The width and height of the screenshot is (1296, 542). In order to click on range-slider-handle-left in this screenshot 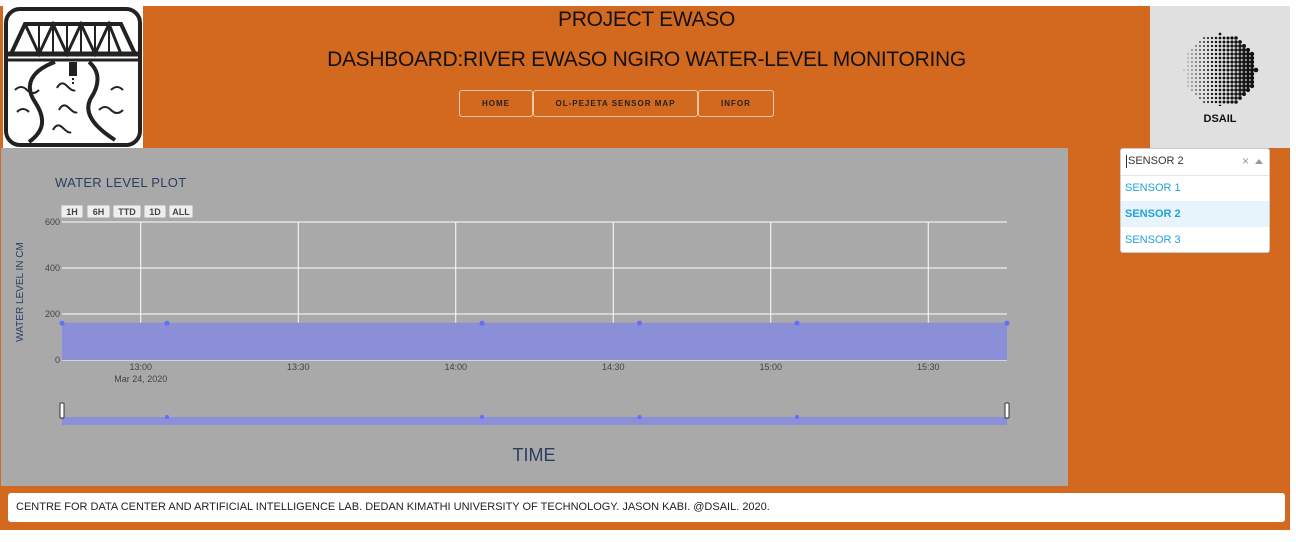, I will do `click(62, 410)`.